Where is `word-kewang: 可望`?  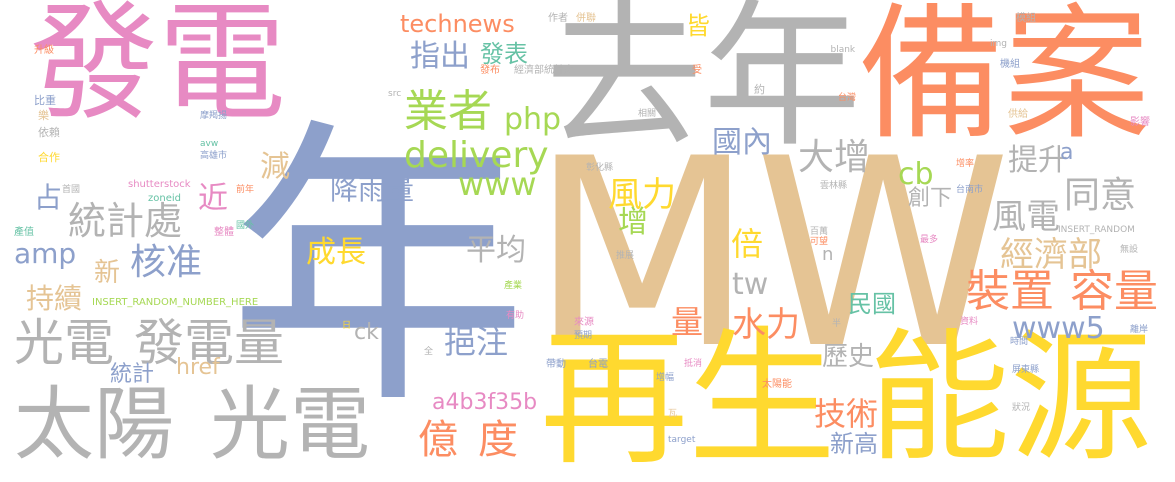
word-kewang: 可望 is located at coordinates (819, 242).